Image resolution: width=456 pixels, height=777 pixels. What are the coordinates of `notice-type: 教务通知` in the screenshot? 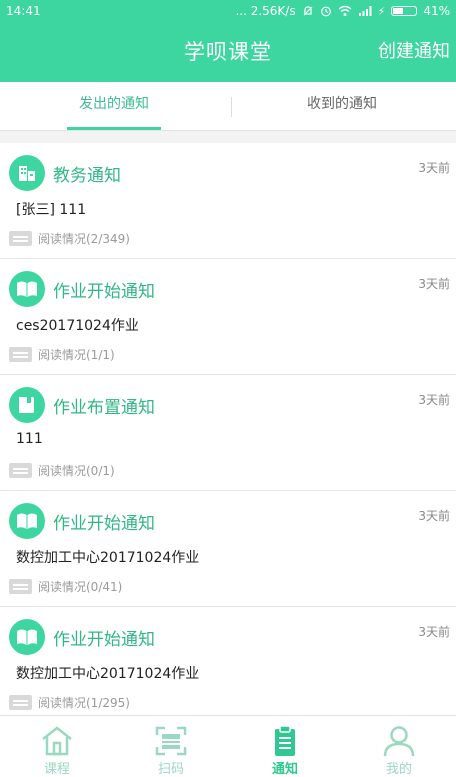 It's located at (87, 176).